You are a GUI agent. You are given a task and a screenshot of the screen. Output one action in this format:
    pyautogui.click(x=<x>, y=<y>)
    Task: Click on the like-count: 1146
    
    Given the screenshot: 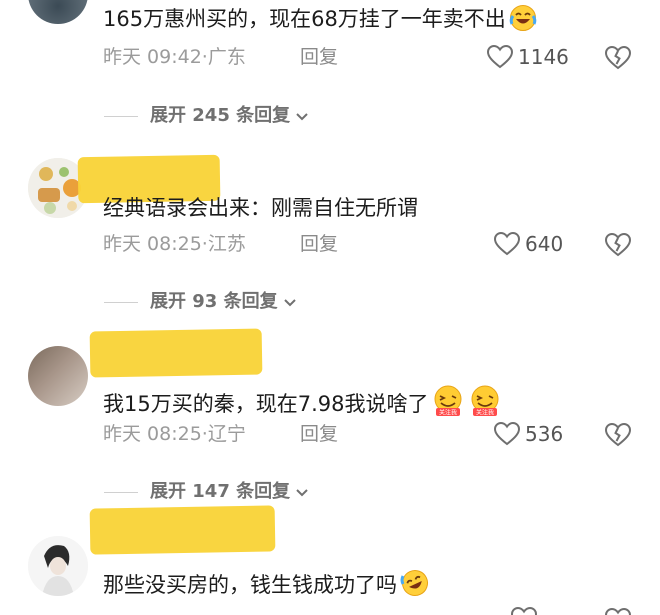 What is the action you would take?
    pyautogui.click(x=543, y=57)
    